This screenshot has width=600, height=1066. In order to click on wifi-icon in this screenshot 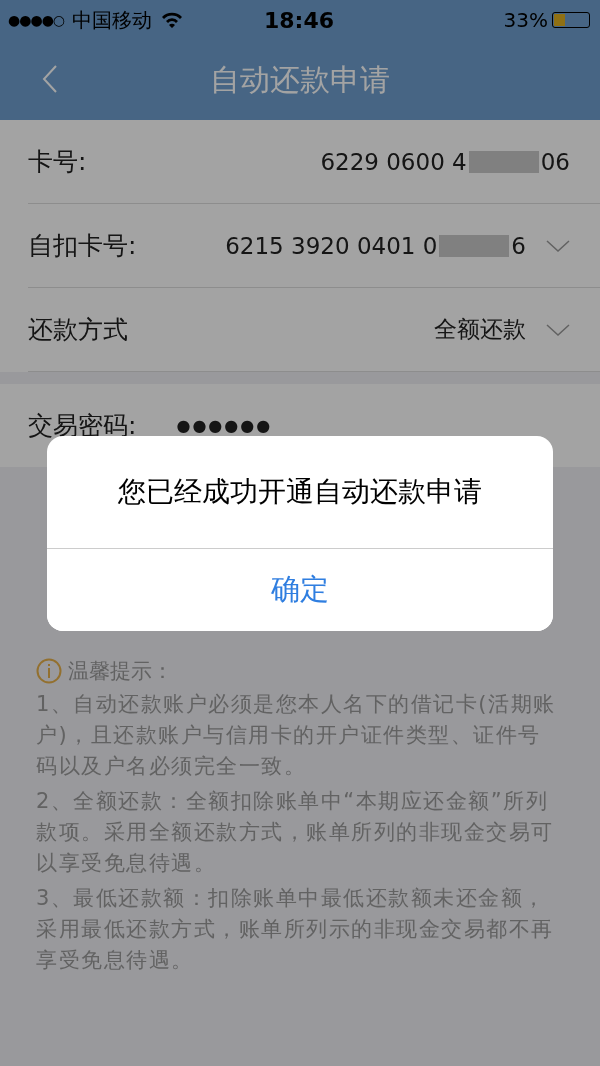, I will do `click(172, 20)`.